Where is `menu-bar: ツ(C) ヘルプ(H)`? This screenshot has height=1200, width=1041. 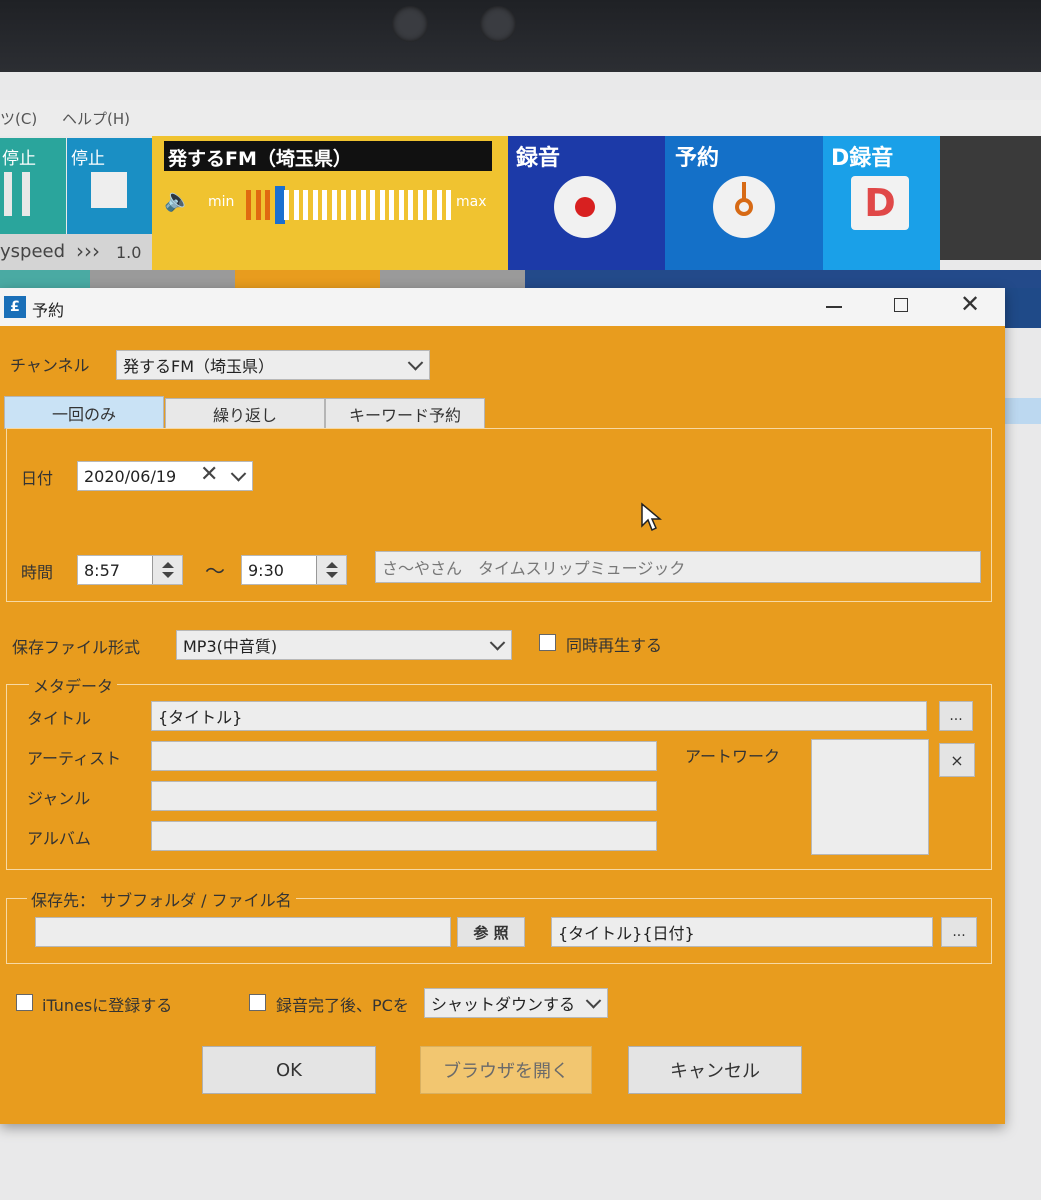
menu-bar: ツ(C) ヘルプ(H) is located at coordinates (520, 118).